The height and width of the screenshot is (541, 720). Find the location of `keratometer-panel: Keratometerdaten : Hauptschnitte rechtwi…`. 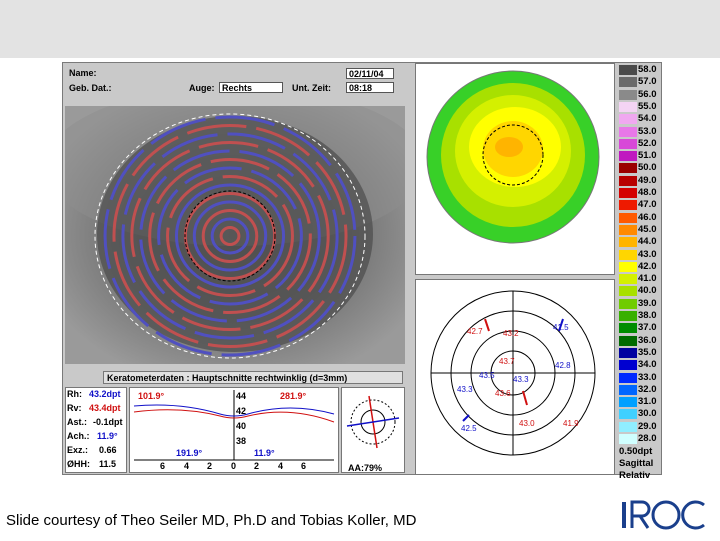

keratometer-panel: Keratometerdaten : Hauptschnitte rechtwi… is located at coordinates (235, 421).